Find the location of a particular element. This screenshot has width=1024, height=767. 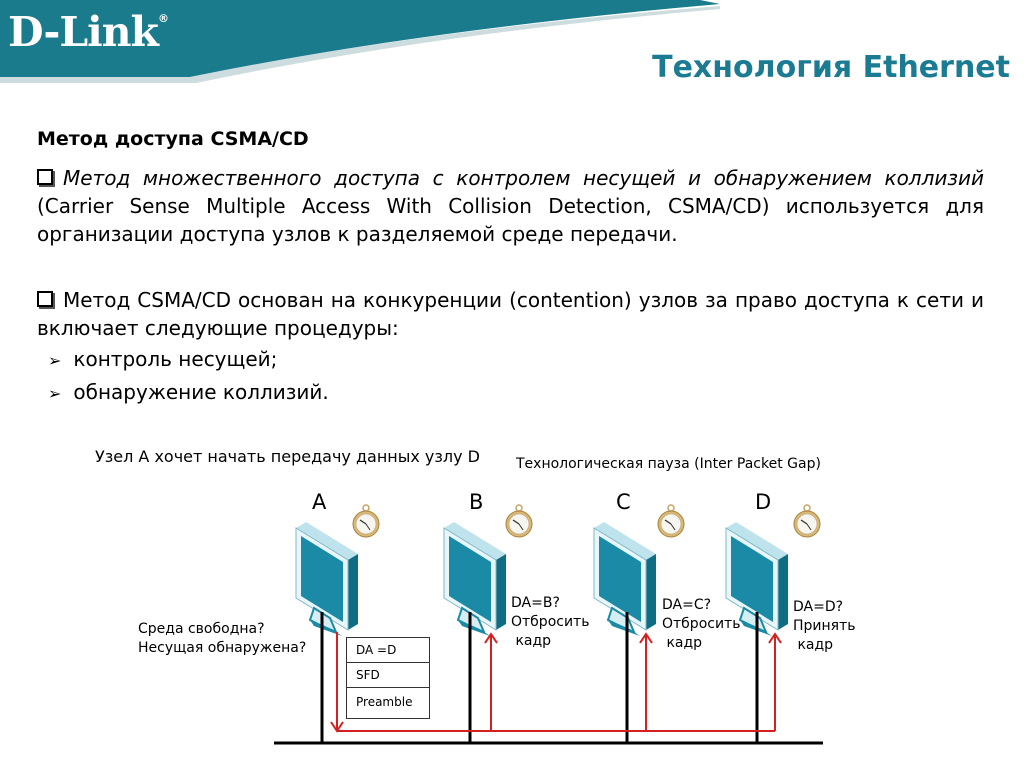

note-line: DA=D? is located at coordinates (818, 607).